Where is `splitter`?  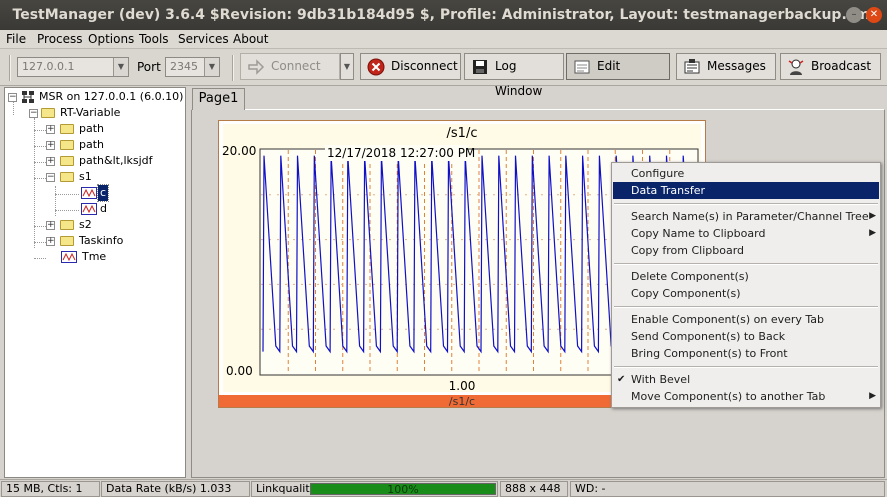
splitter is located at coordinates (188, 282).